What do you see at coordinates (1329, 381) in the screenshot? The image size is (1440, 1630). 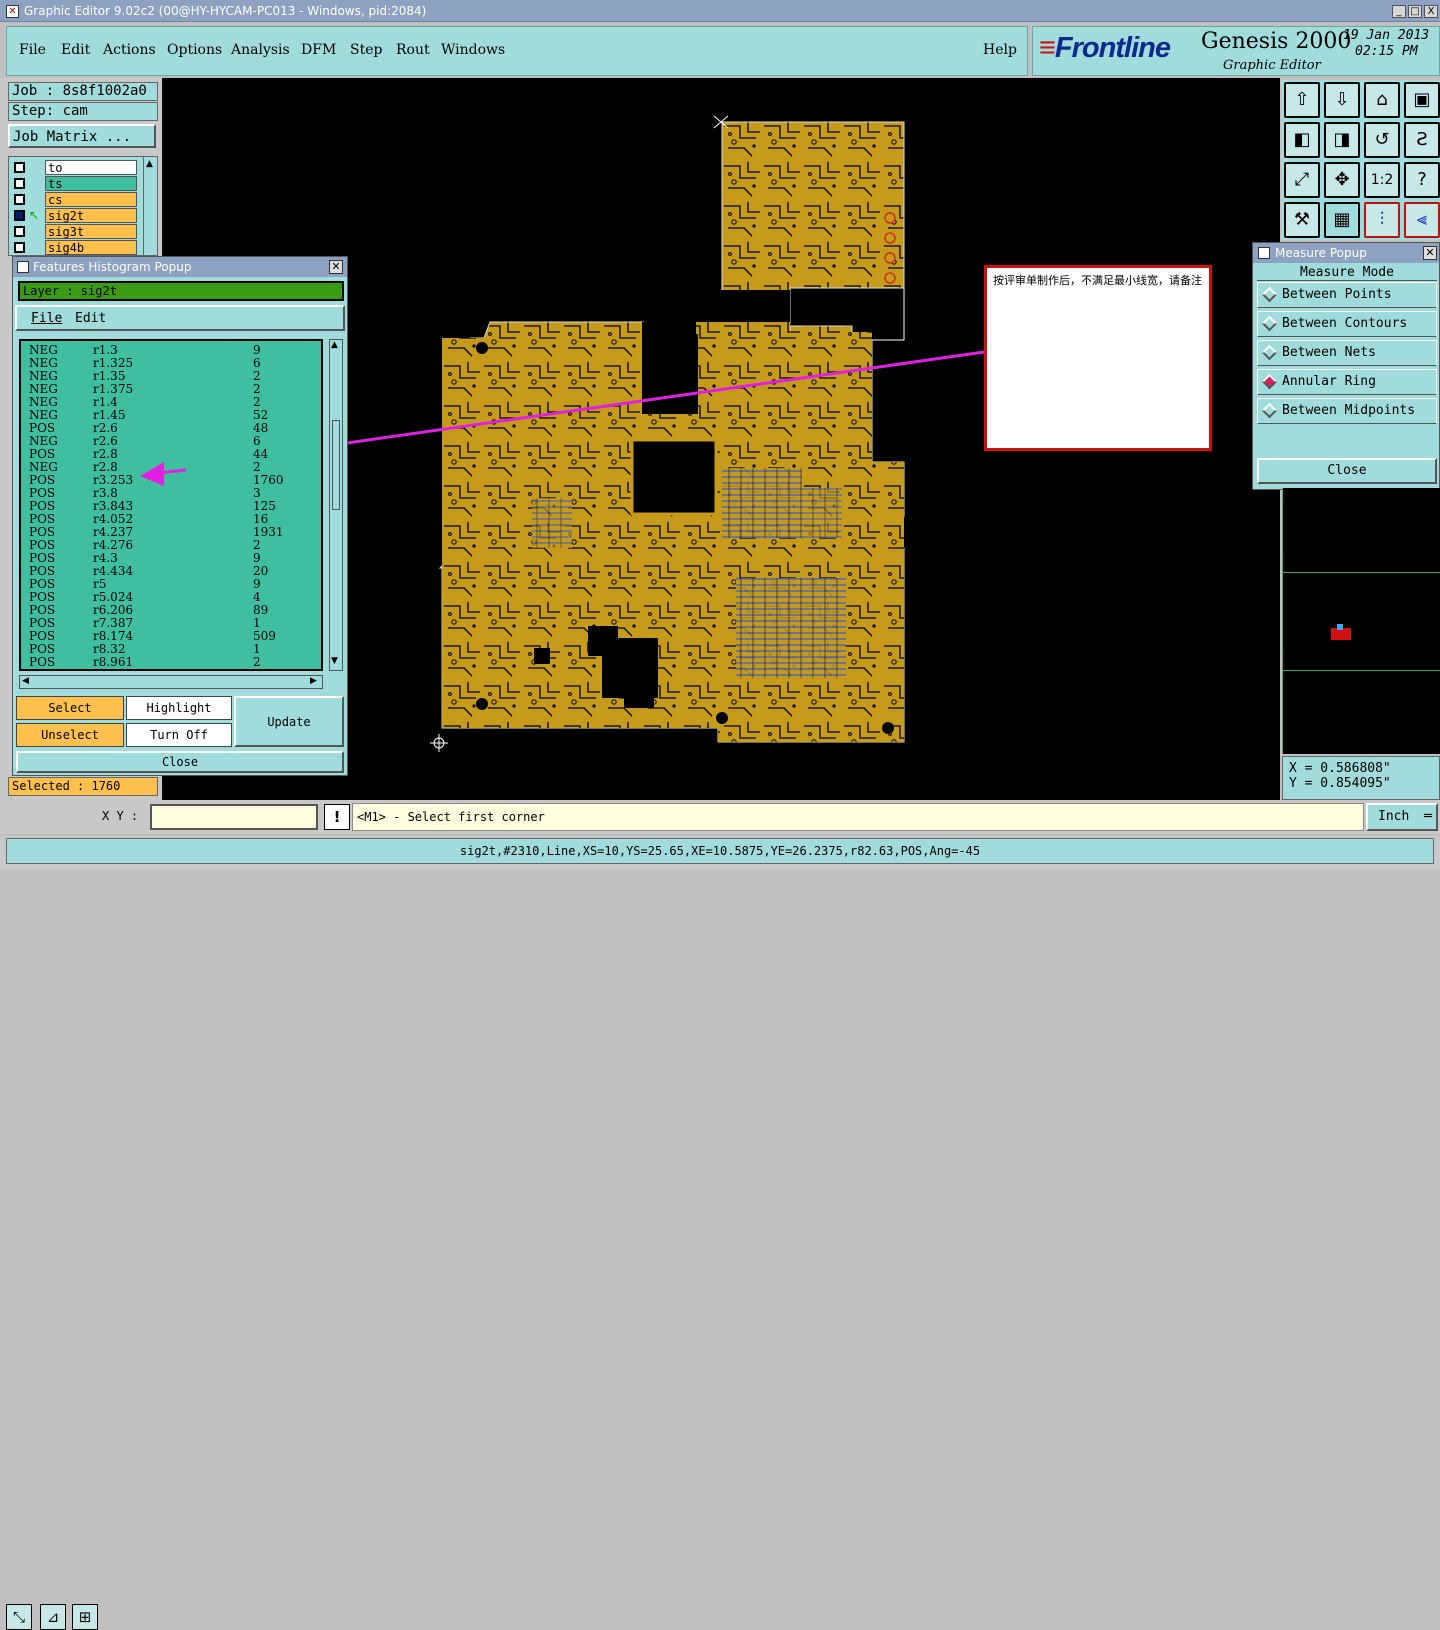 I see `mode-label: Annular Ring` at bounding box center [1329, 381].